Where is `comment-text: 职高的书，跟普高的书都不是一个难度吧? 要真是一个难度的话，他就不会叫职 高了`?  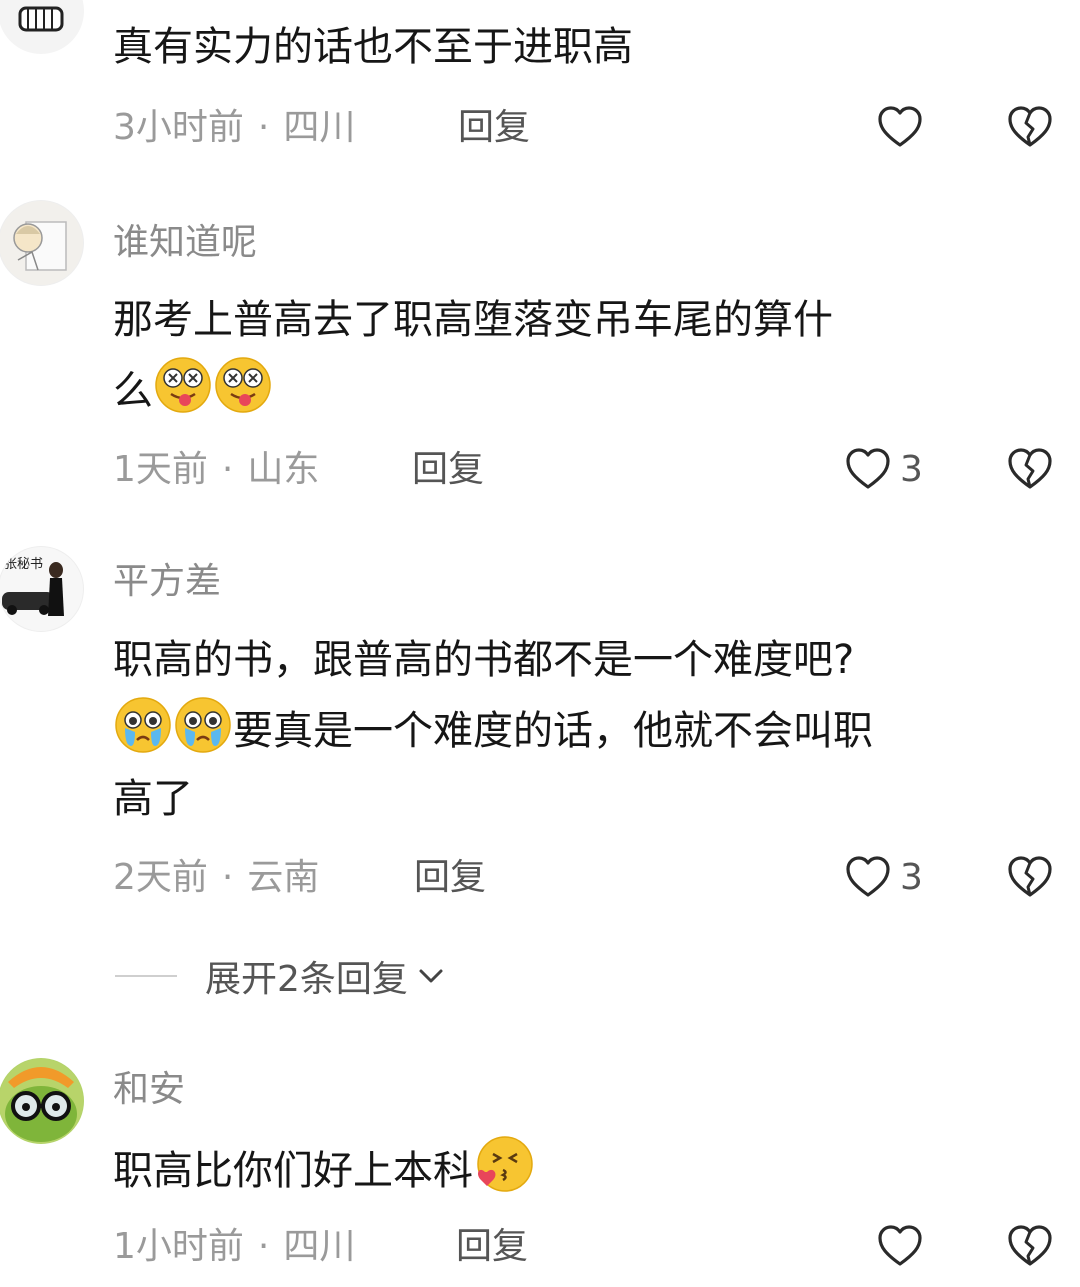
comment-text: 职高的书，跟普高的书都不是一个难度吧? 要真是一个难度的话，他就不会叫职 高了 is located at coordinates (588, 729).